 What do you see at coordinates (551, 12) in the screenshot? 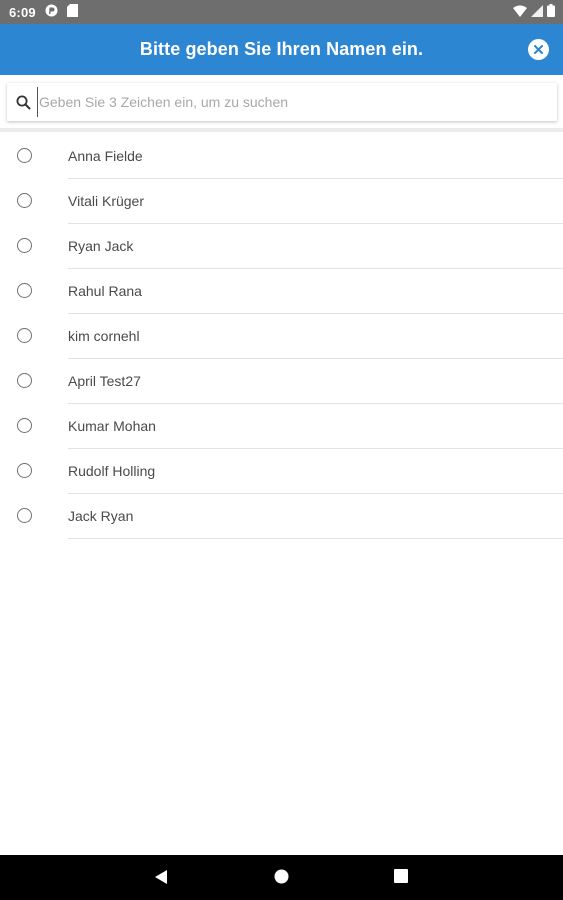
I see `battery-icon` at bounding box center [551, 12].